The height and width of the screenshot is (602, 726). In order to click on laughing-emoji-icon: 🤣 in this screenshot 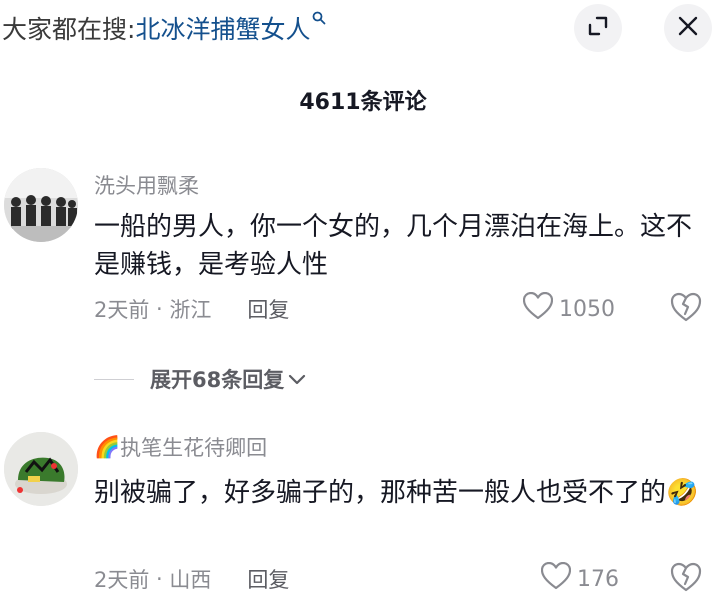, I will do `click(682, 493)`.